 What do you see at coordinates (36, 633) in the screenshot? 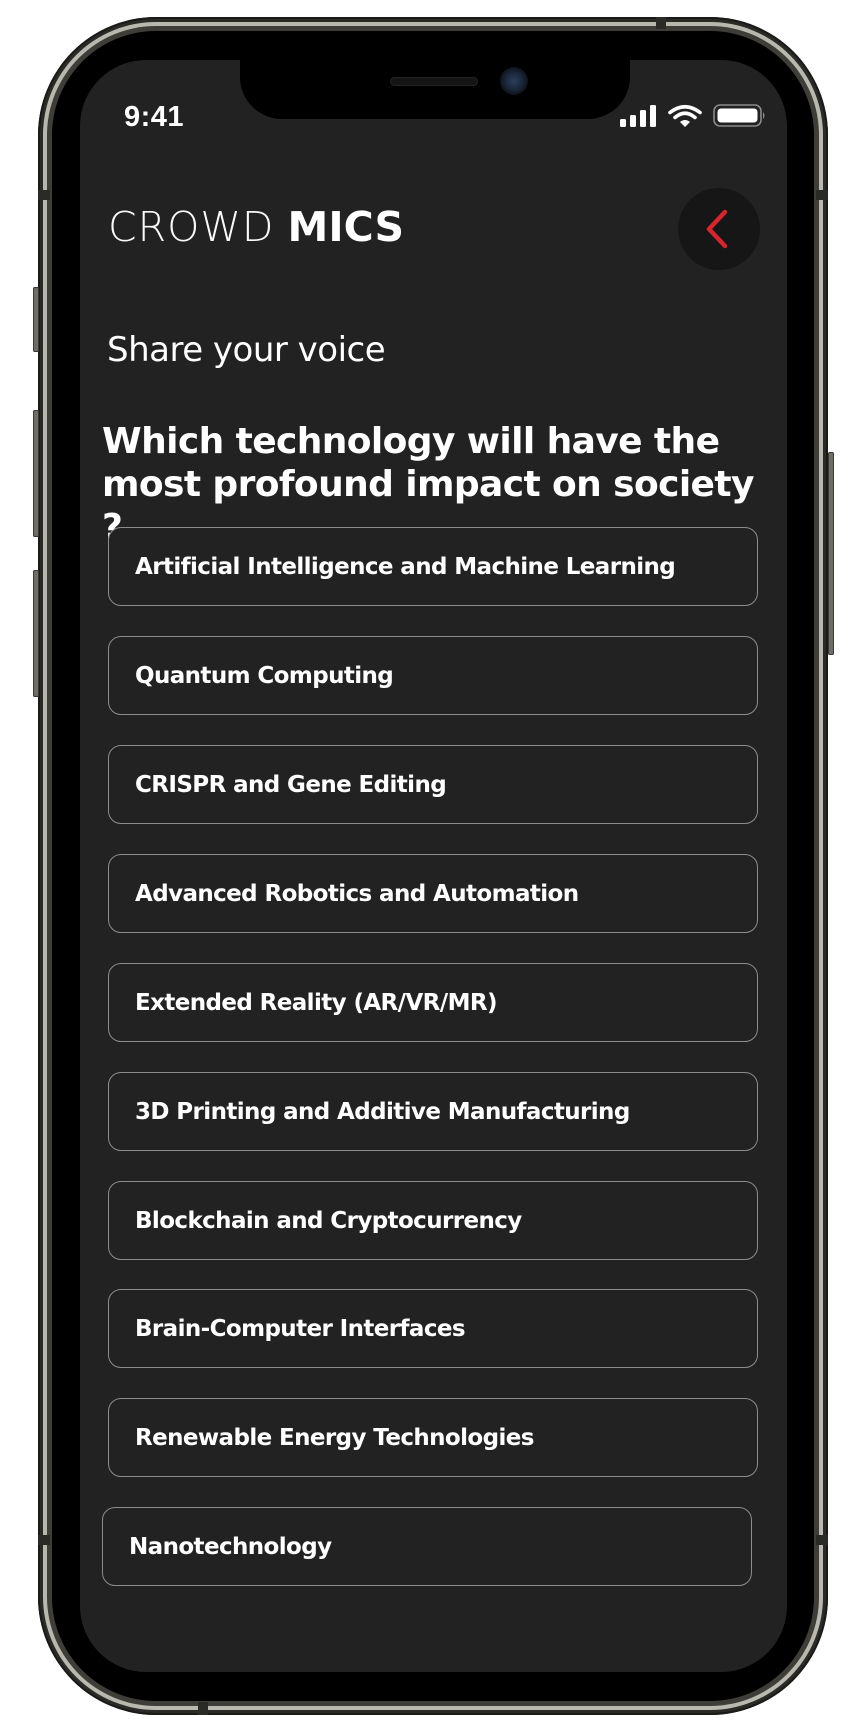
I see `volume-down-button` at bounding box center [36, 633].